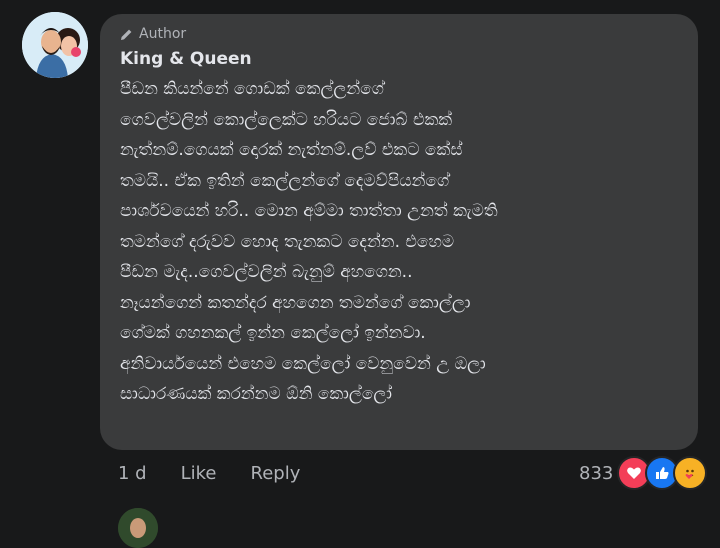  Describe the element at coordinates (256, 394) in the screenshot. I see `comment-line: සාධාරණයක් කරන්නම ඕනි කොල්ලෝ` at that location.